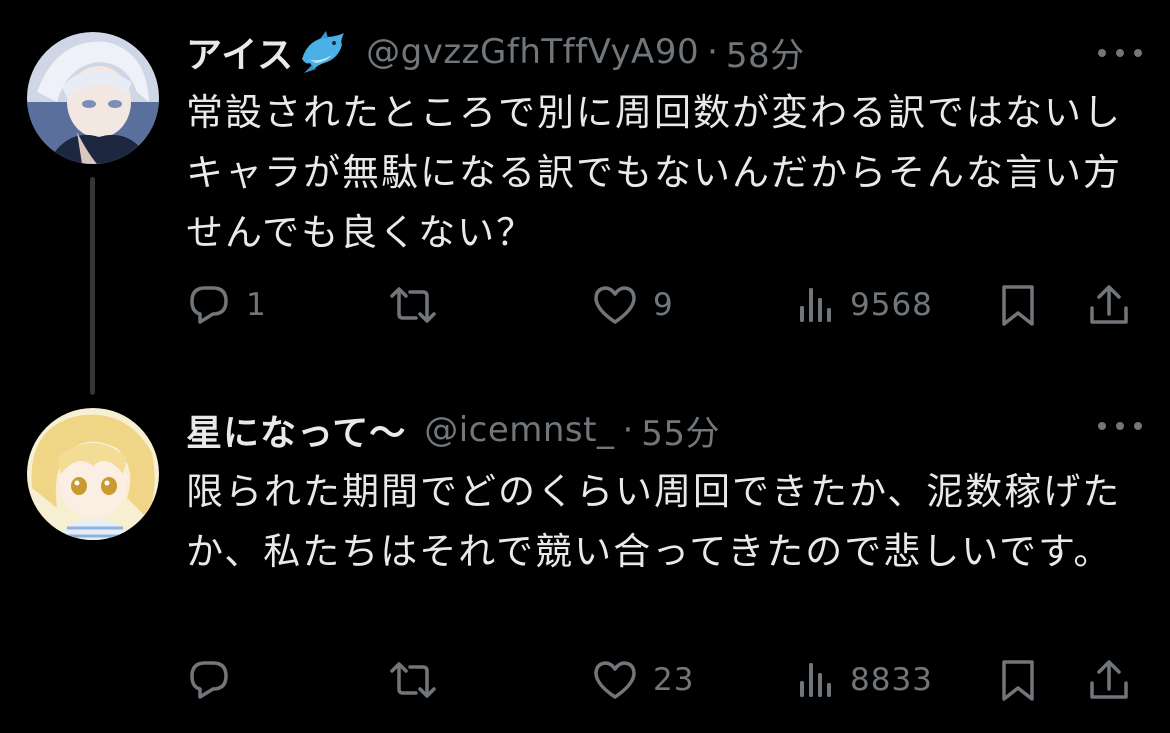 Image resolution: width=1170 pixels, height=733 pixels. I want to click on action-bar: 23 8833, so click(666, 680).